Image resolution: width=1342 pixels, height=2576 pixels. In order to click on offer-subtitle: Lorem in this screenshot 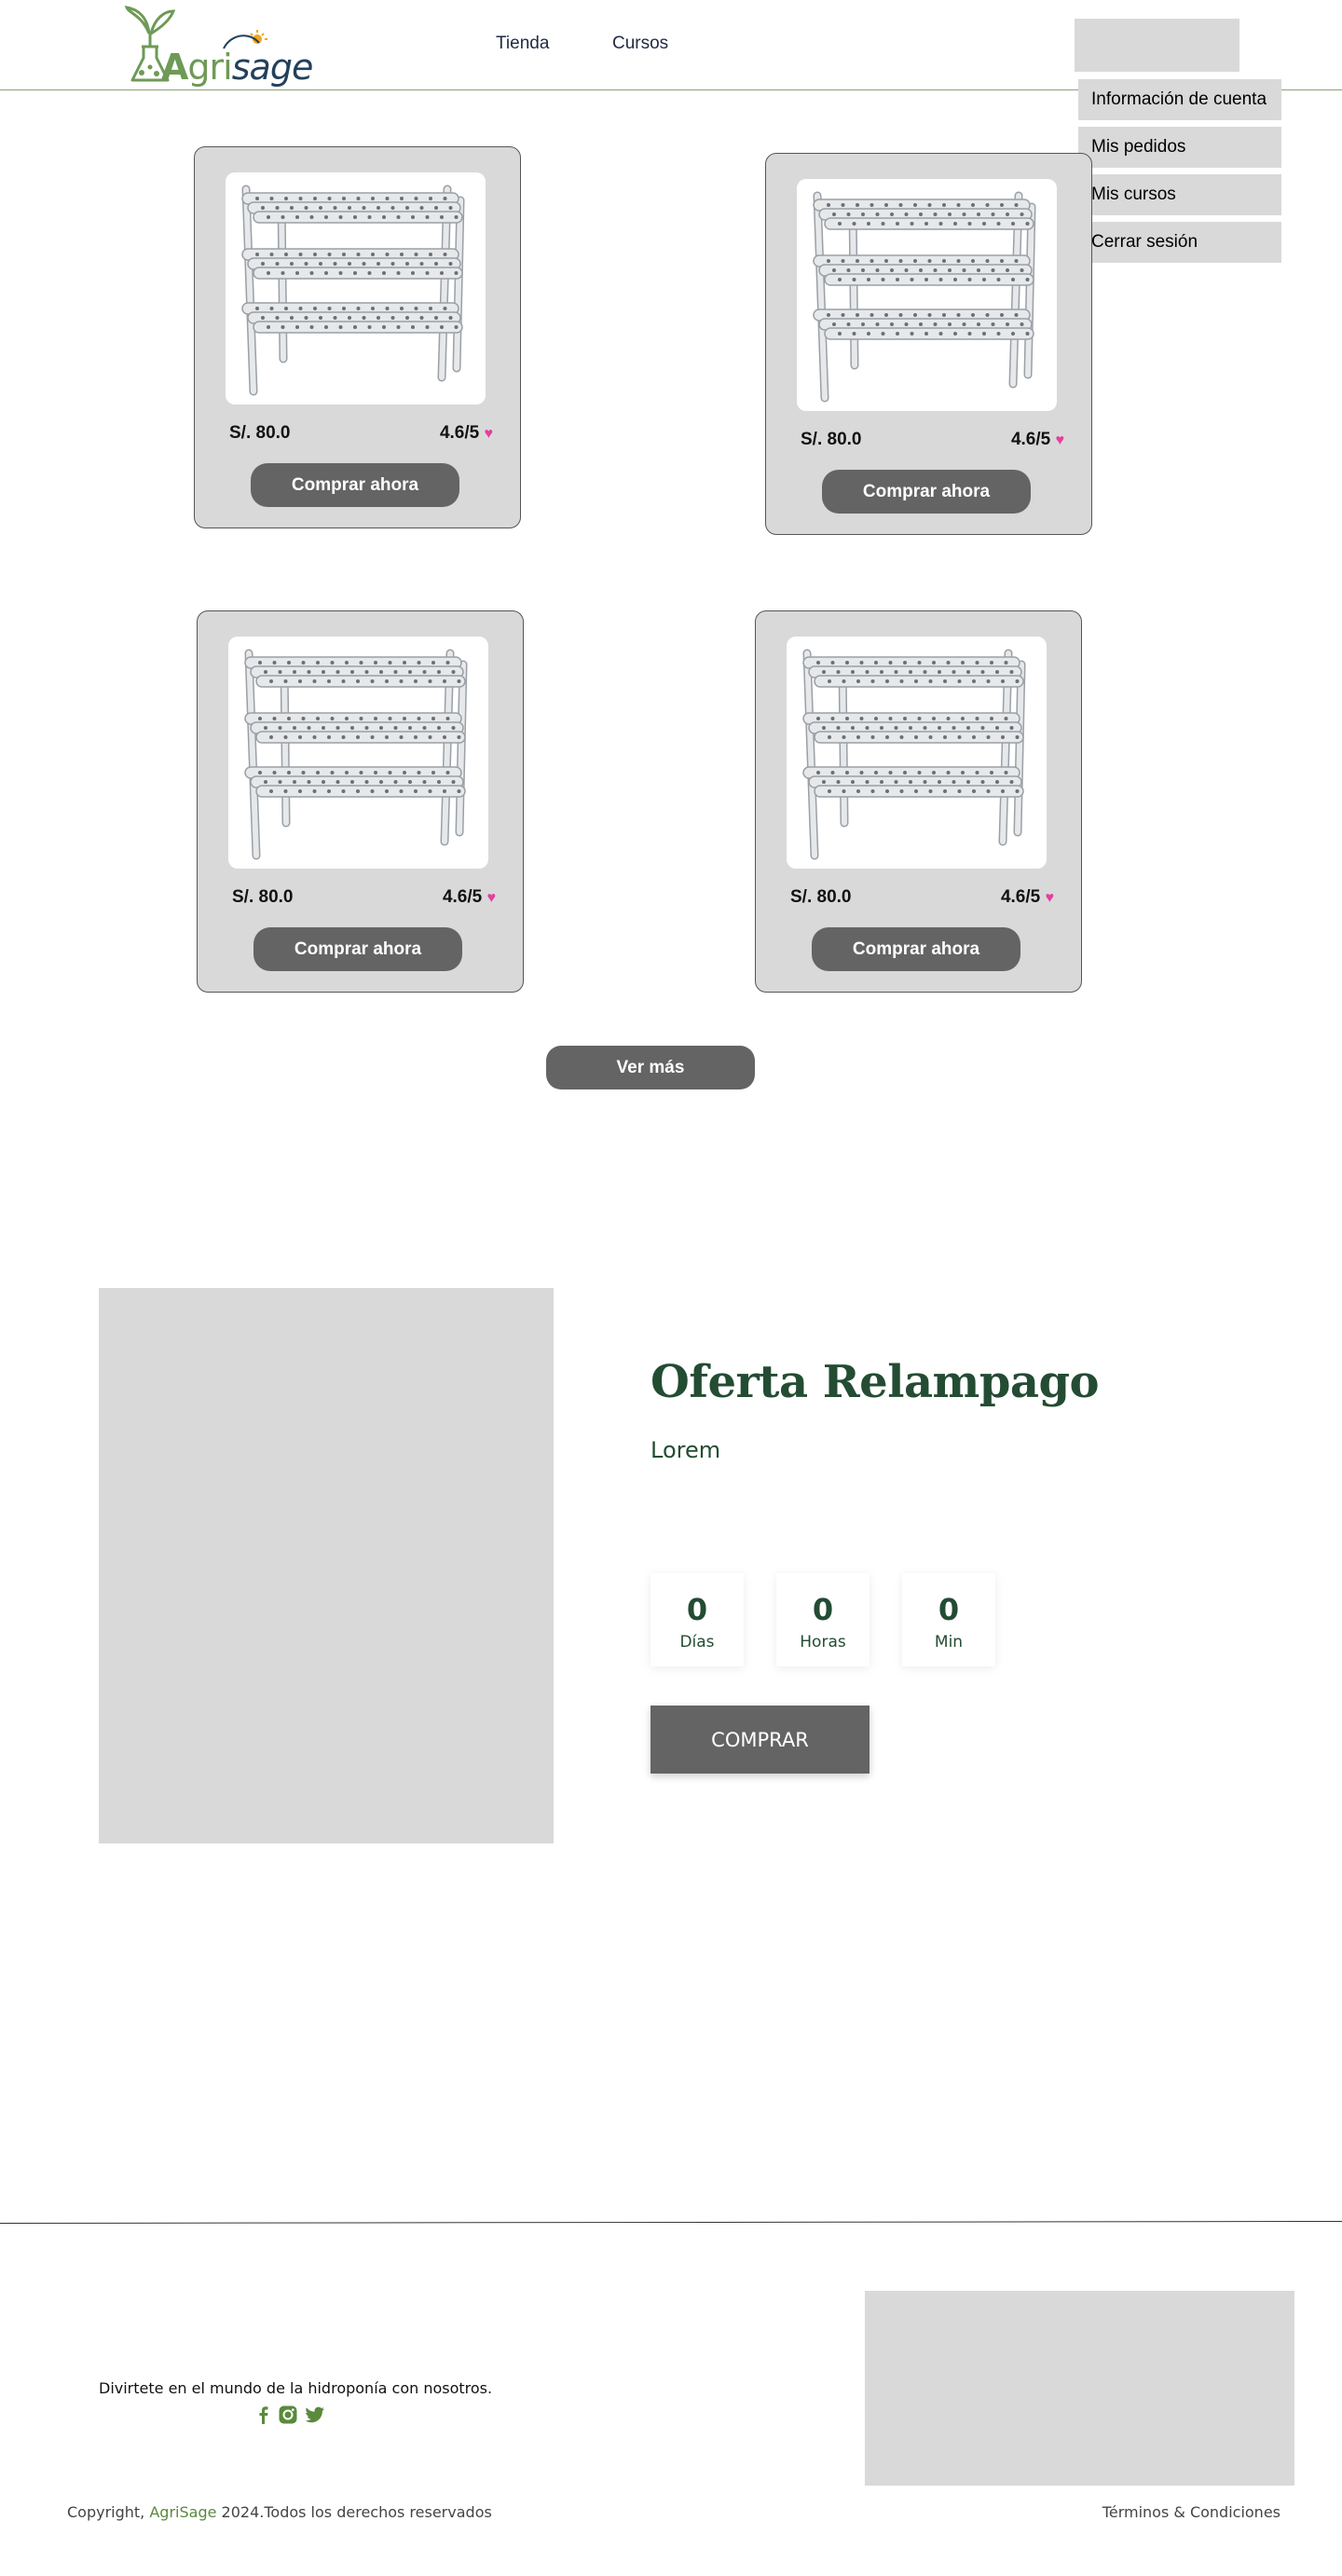, I will do `click(685, 1450)`.